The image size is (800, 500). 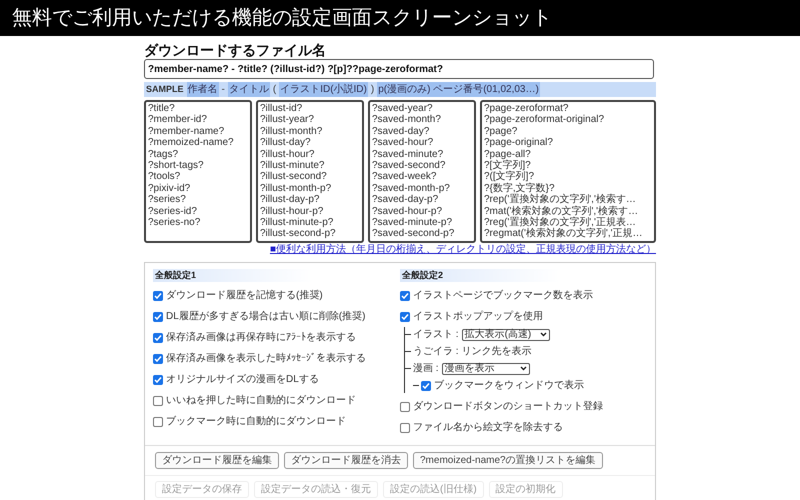 I want to click on tag-item: ?saved-month-p?, so click(x=422, y=188).